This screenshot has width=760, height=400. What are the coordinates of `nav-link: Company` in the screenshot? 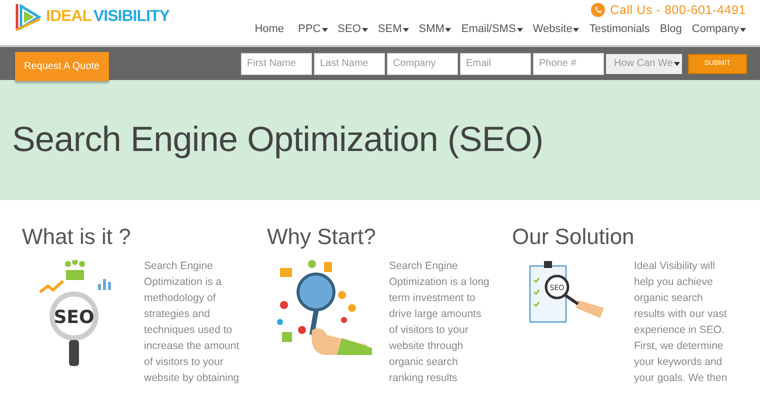 It's located at (719, 29).